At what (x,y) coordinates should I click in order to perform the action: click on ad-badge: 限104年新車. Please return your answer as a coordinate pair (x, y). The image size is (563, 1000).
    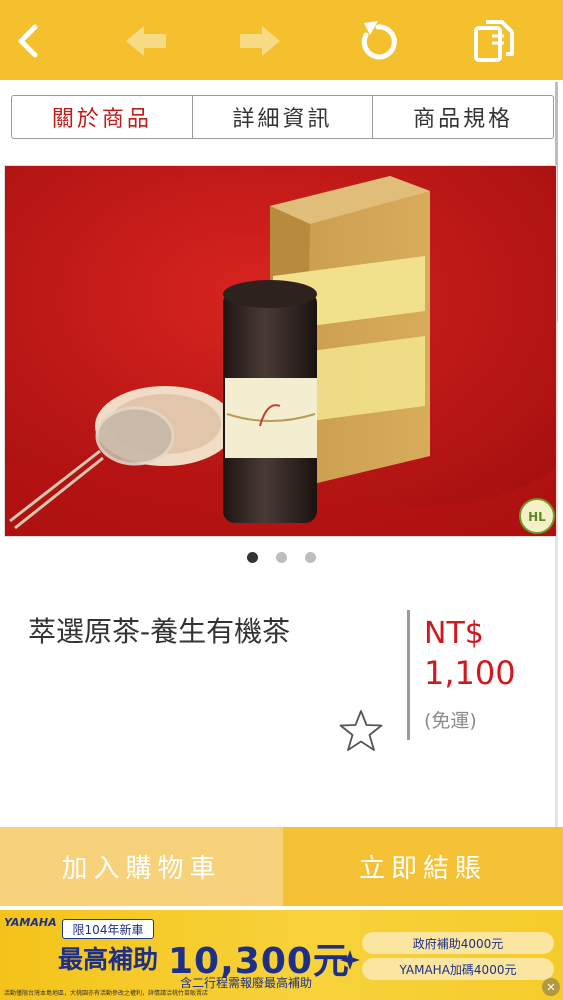
    Looking at the image, I should click on (108, 929).